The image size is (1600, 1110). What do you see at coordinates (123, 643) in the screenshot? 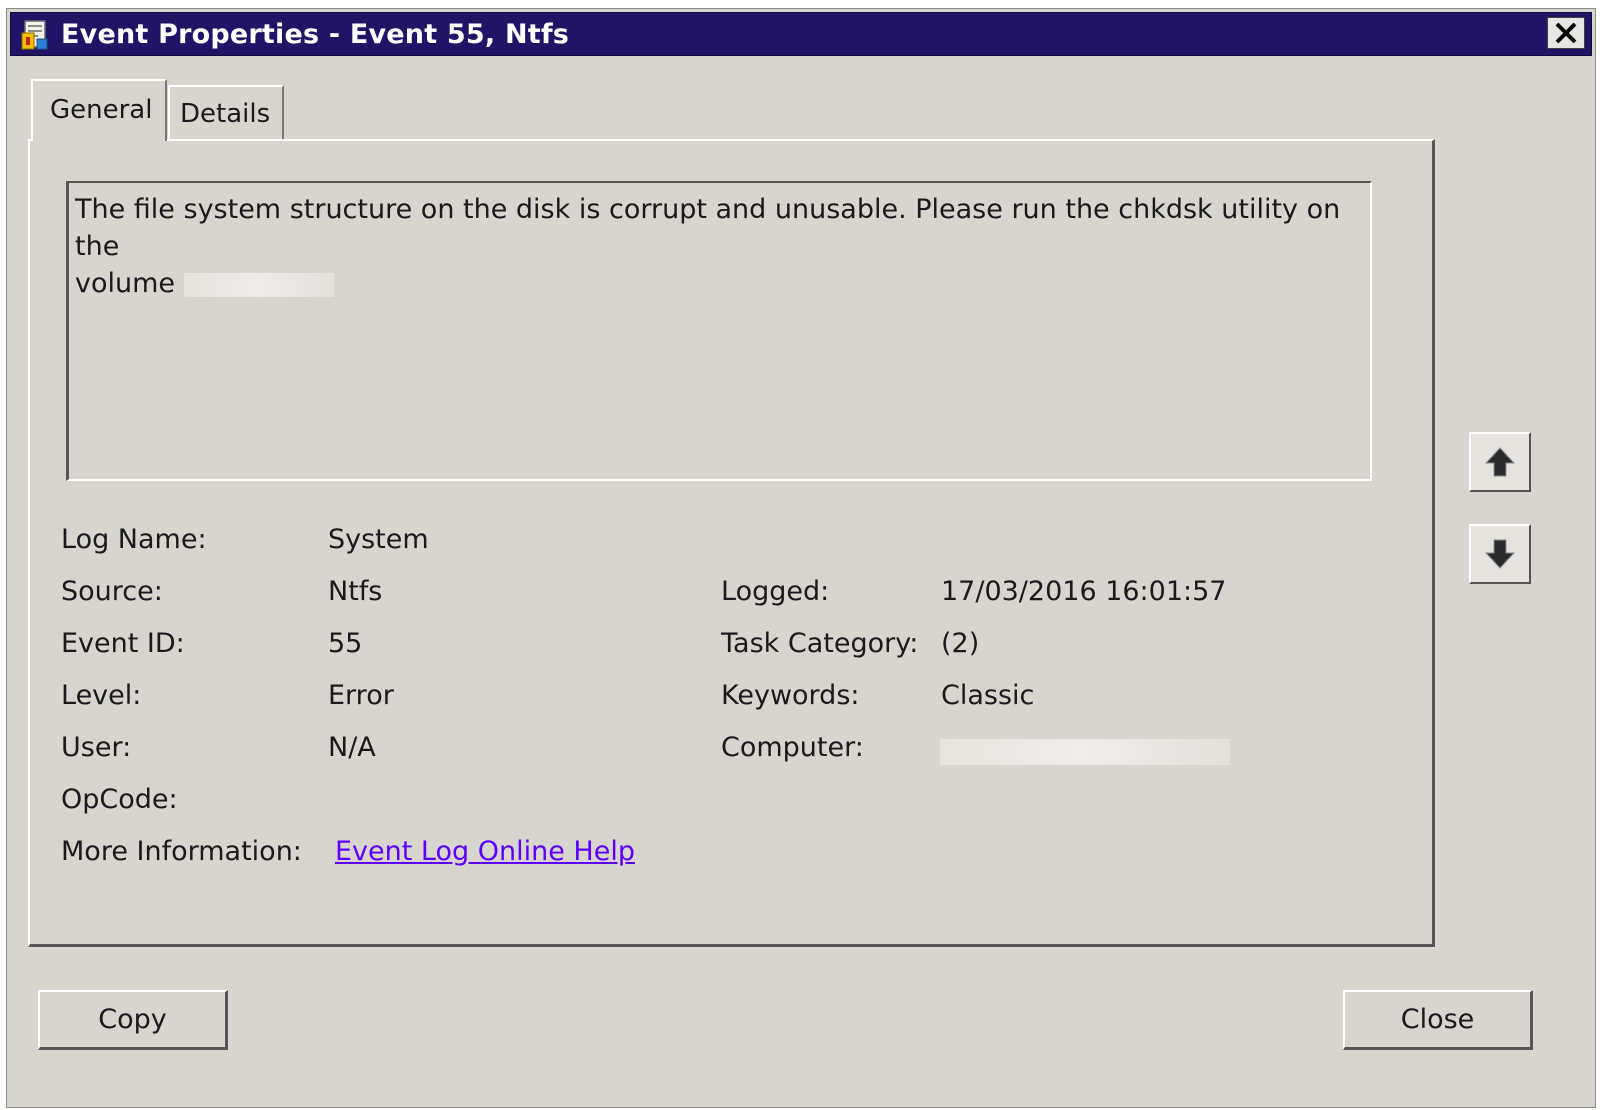
I see `event-id-label: Event ID:` at bounding box center [123, 643].